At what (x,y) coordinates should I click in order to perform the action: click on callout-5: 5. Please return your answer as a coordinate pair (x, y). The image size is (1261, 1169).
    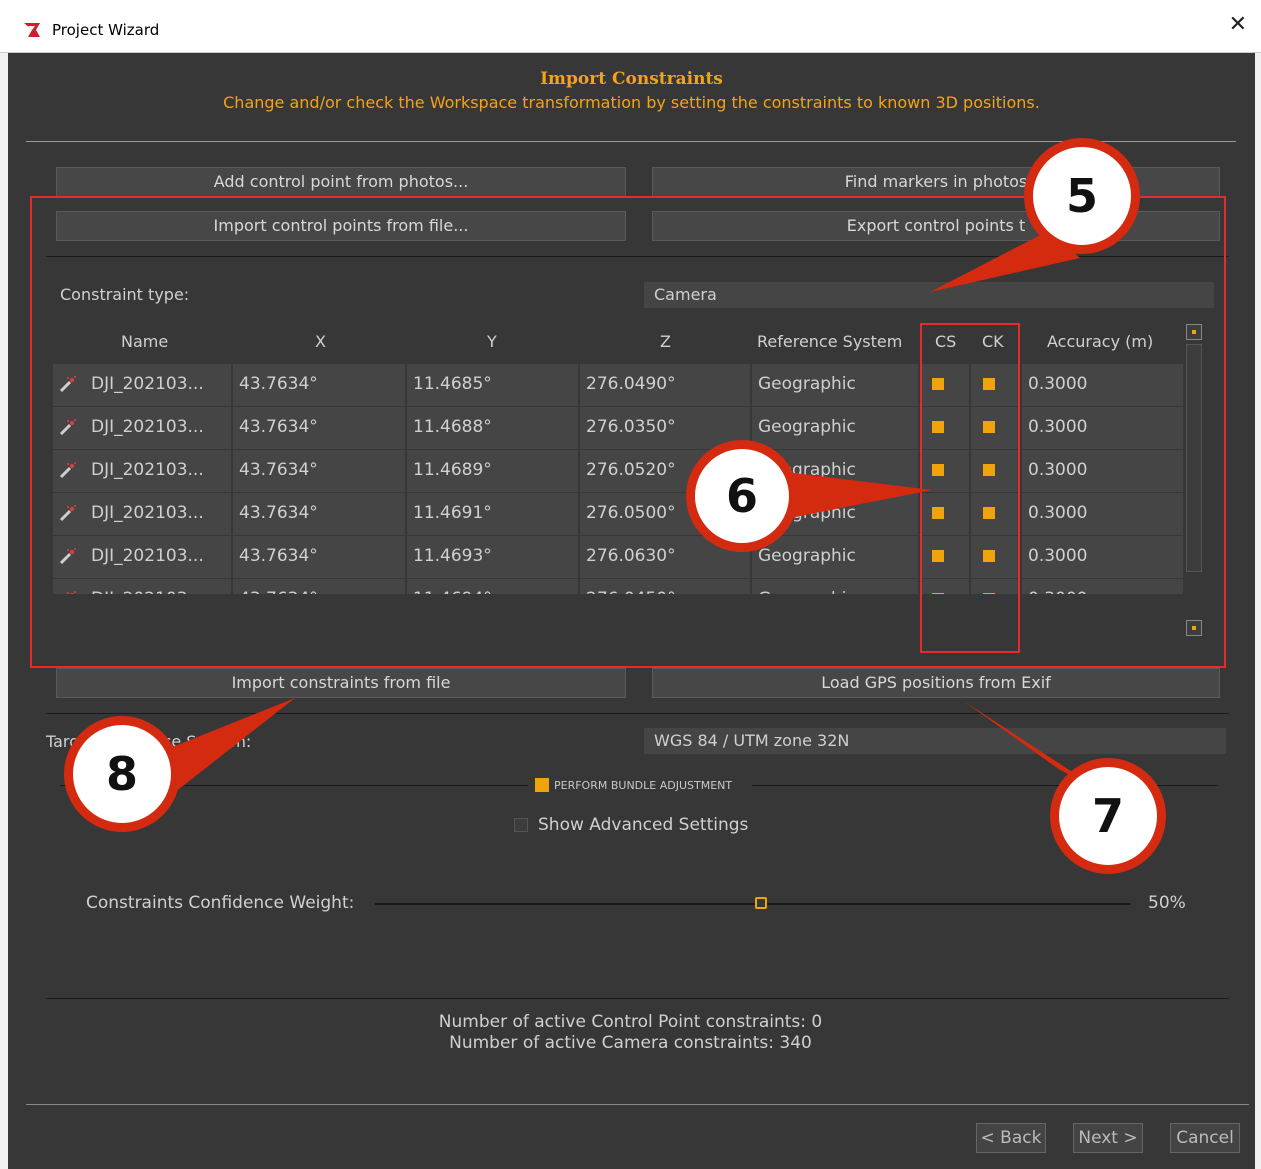
    Looking at the image, I should click on (1082, 196).